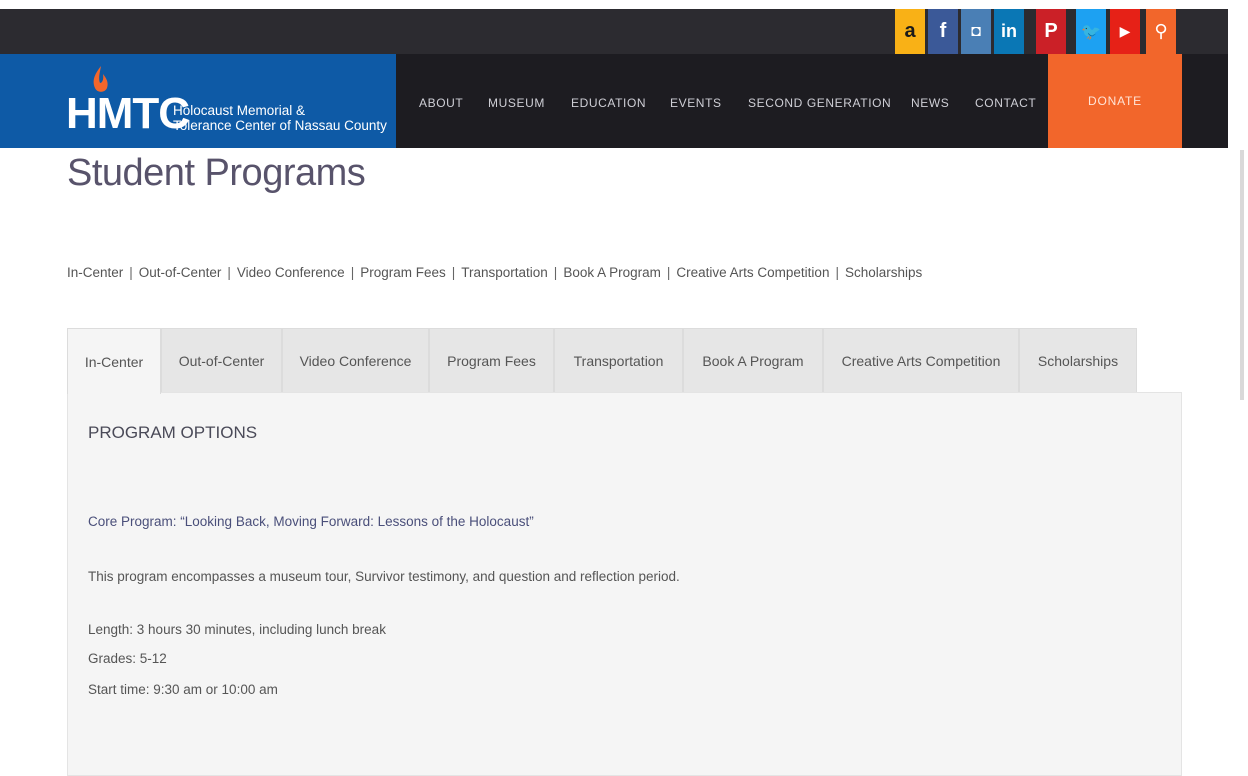 The image size is (1248, 776). I want to click on tab-creative-arts-competition: Creative Arts Competition, so click(921, 360).